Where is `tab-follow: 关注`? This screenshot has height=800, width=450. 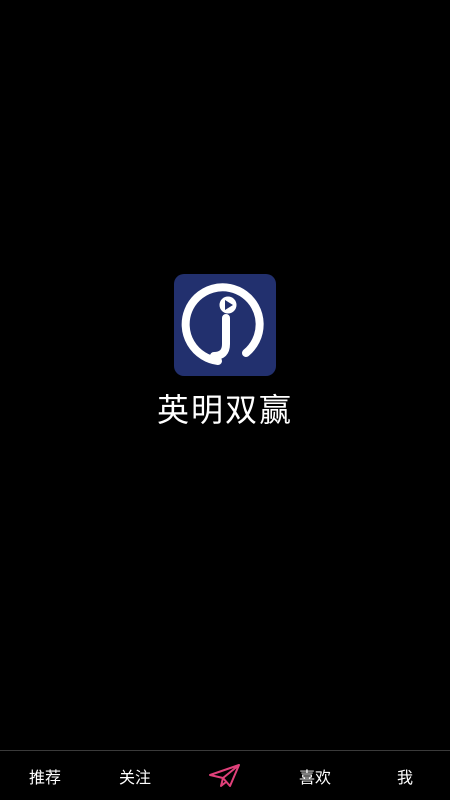 tab-follow: 关注 is located at coordinates (135, 775).